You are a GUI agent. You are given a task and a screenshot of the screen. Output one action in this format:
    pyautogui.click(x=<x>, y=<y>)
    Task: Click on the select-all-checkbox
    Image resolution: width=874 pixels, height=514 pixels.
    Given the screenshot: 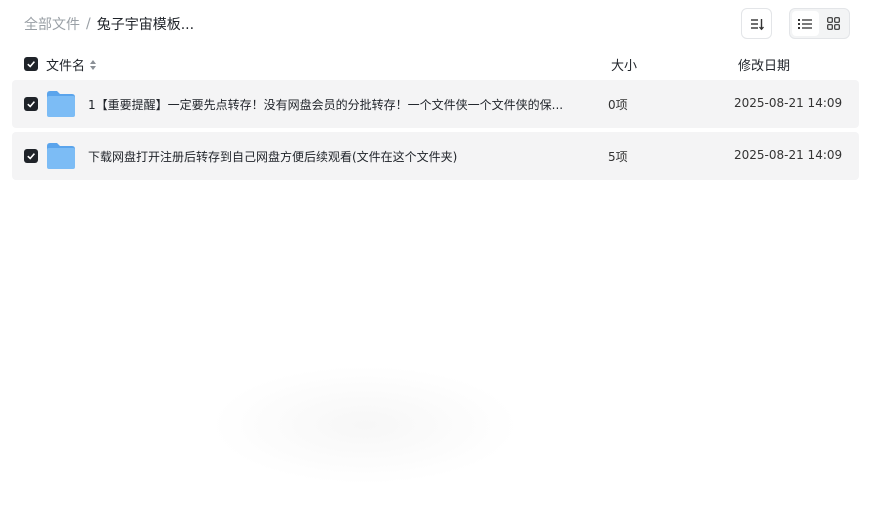 What is the action you would take?
    pyautogui.click(x=31, y=64)
    